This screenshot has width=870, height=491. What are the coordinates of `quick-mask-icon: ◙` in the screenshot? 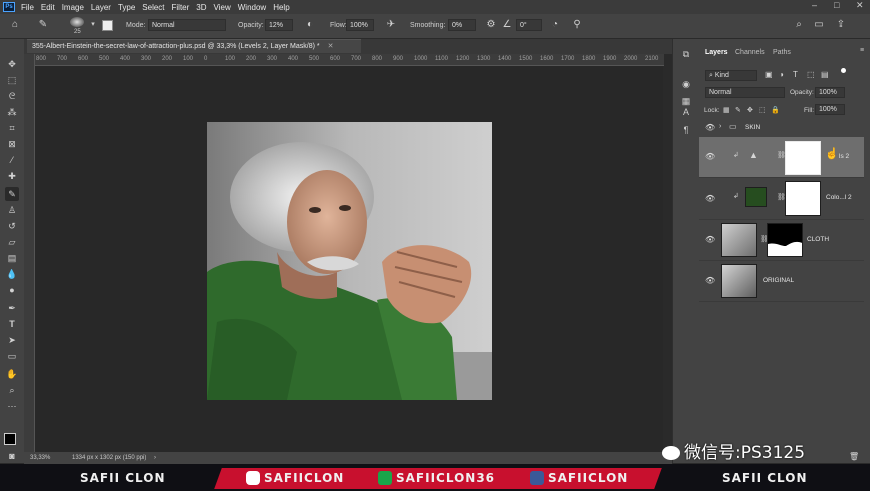 It's located at (12, 456).